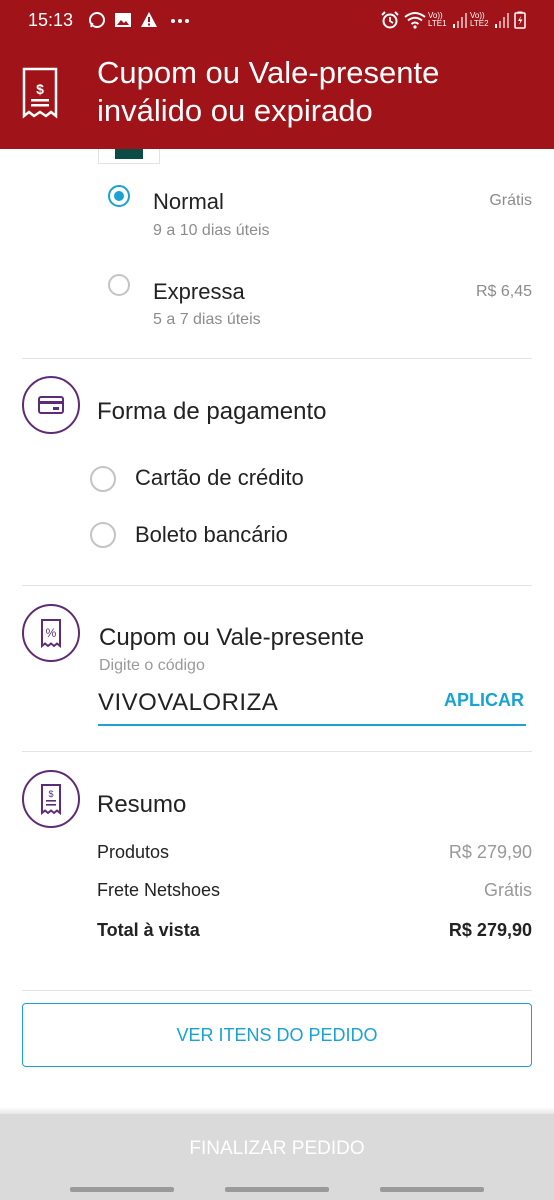  Describe the element at coordinates (142, 804) in the screenshot. I see `summary-title: Resumo` at that location.